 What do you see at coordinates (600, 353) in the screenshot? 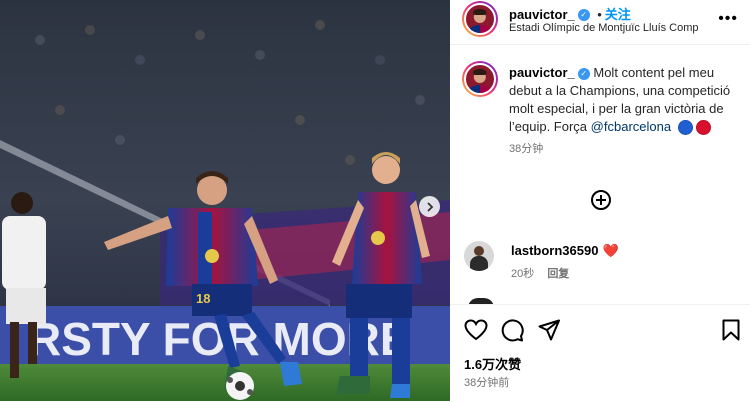
I see `post-footer: 1.6万次赞 38分钟前` at bounding box center [600, 353].